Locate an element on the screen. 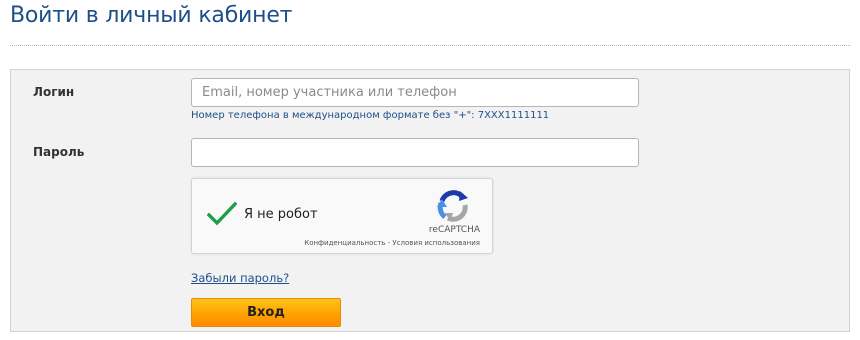  password-label: Пароль is located at coordinates (59, 152).